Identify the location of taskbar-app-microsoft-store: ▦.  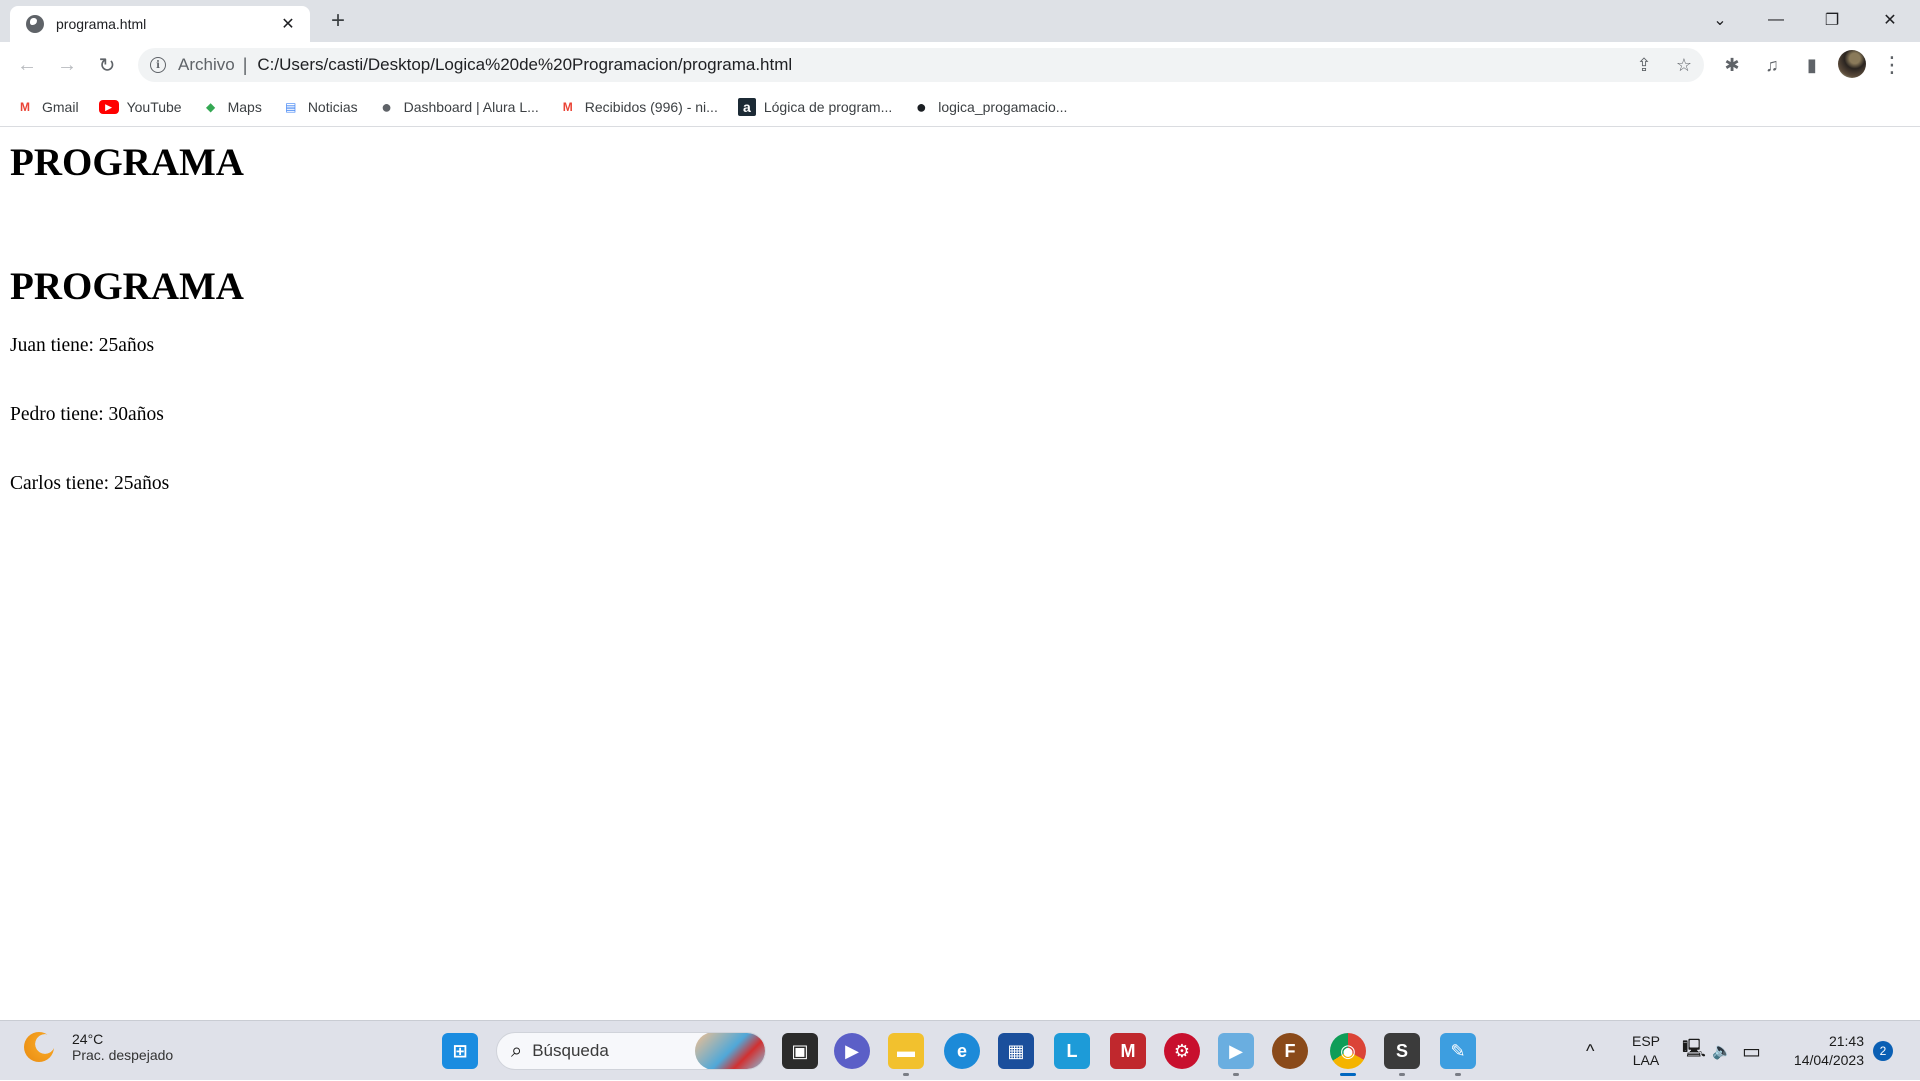
(1016, 1051).